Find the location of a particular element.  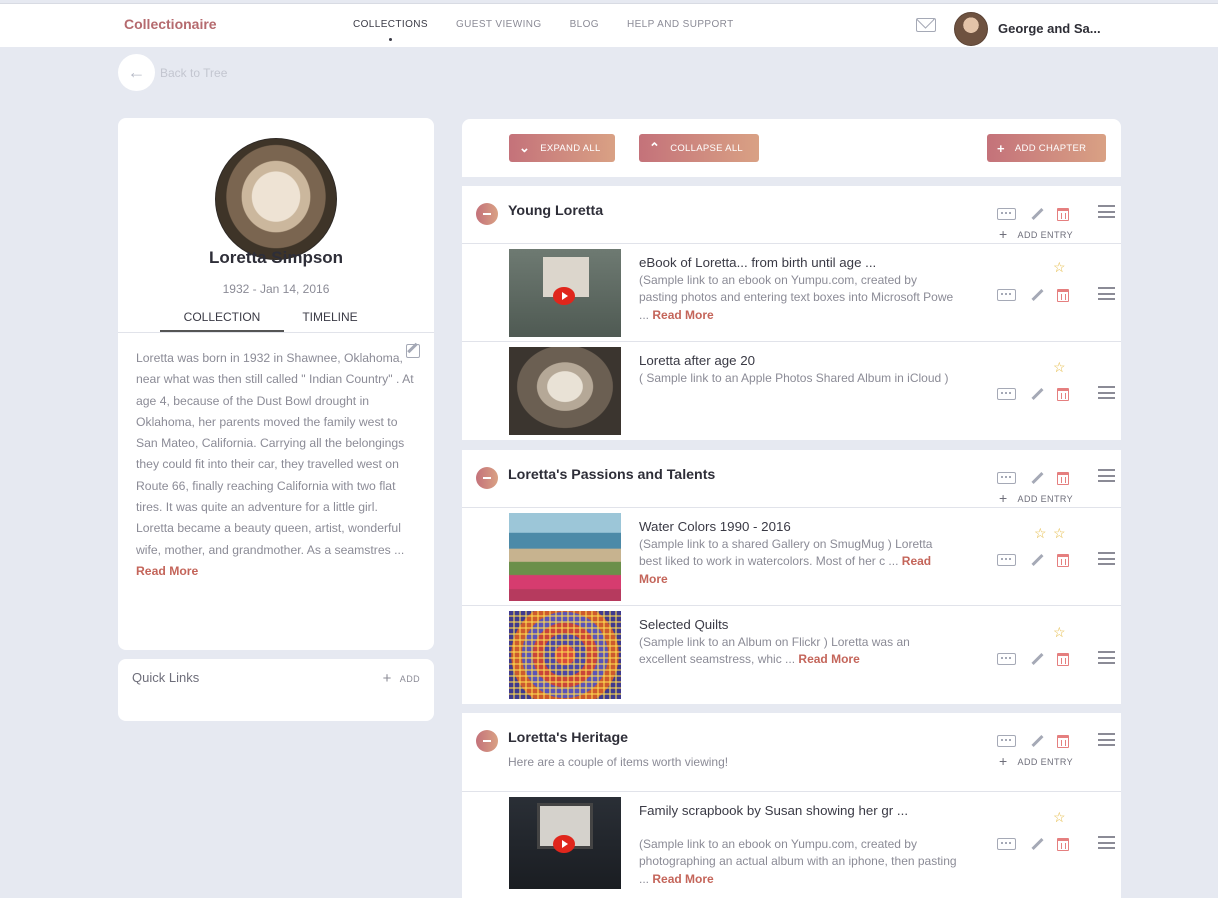

tab-timeline: TIMELINE is located at coordinates (330, 321).